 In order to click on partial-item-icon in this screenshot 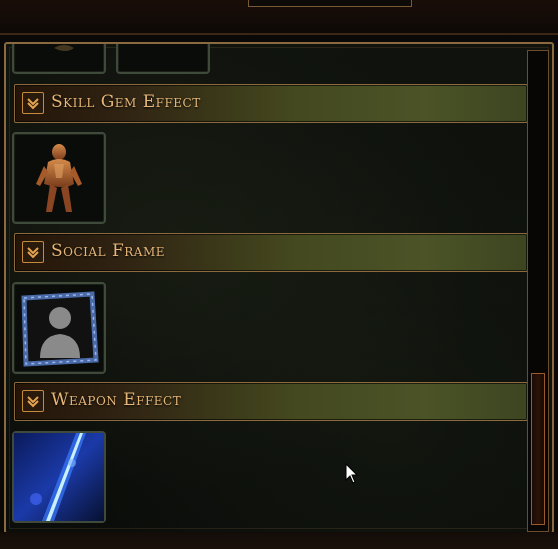, I will do `click(64, 48)`.